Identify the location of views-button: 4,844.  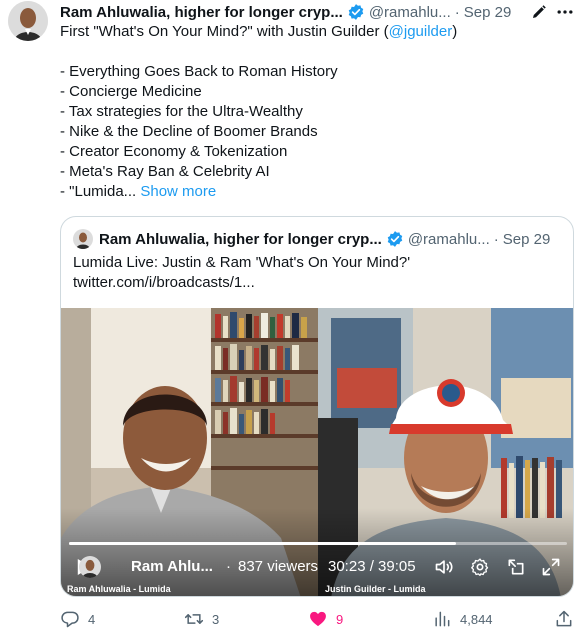
(462, 619).